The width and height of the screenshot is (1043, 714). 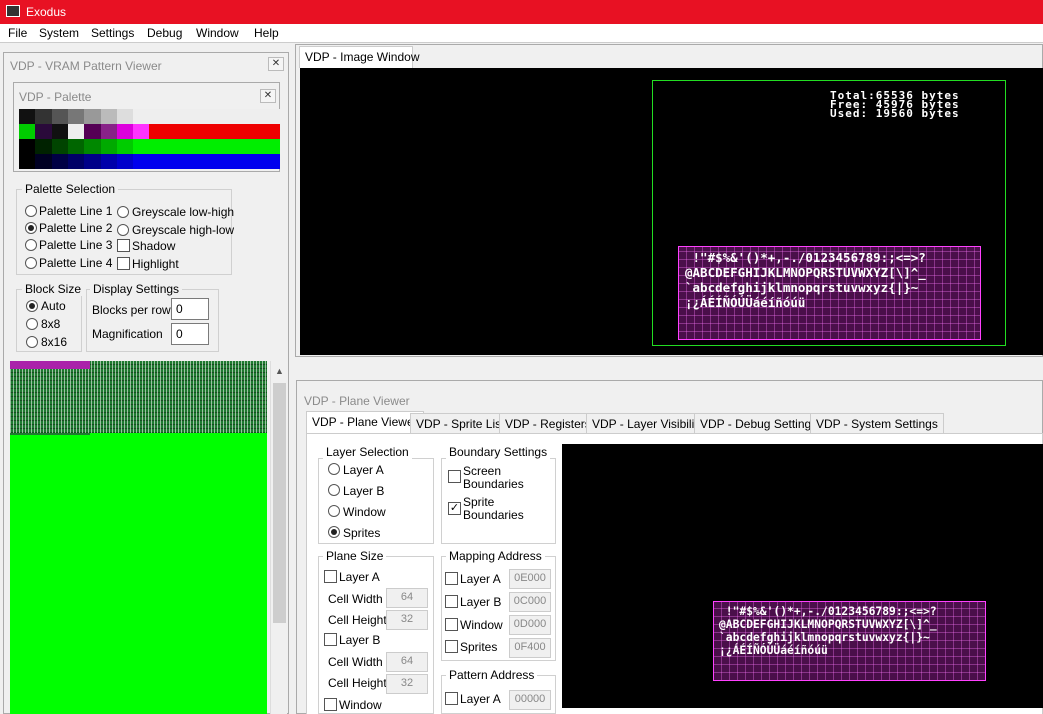 I want to click on palette-grid, so click(x=150, y=139).